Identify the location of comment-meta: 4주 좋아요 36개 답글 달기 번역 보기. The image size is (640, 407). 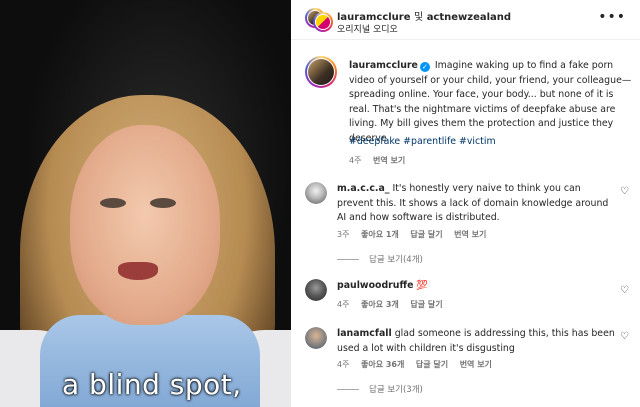
(419, 364).